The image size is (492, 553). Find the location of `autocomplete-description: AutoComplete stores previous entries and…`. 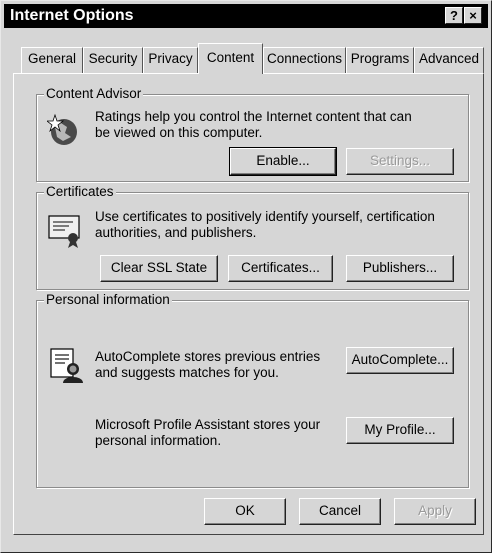

autocomplete-description: AutoComplete stores previous entries and… is located at coordinates (208, 364).